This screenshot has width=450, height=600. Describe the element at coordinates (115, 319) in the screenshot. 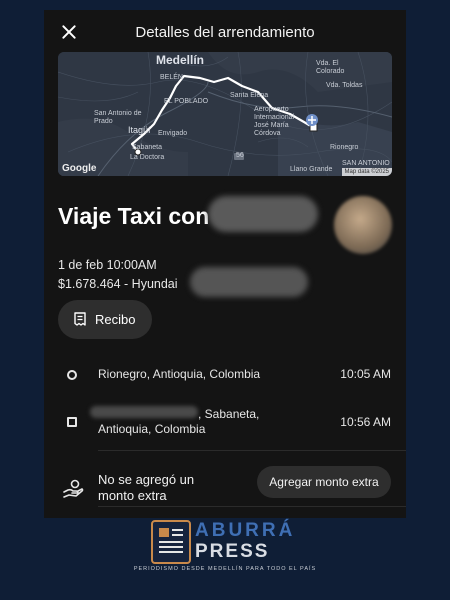

I see `receipt-label: Recibo` at that location.